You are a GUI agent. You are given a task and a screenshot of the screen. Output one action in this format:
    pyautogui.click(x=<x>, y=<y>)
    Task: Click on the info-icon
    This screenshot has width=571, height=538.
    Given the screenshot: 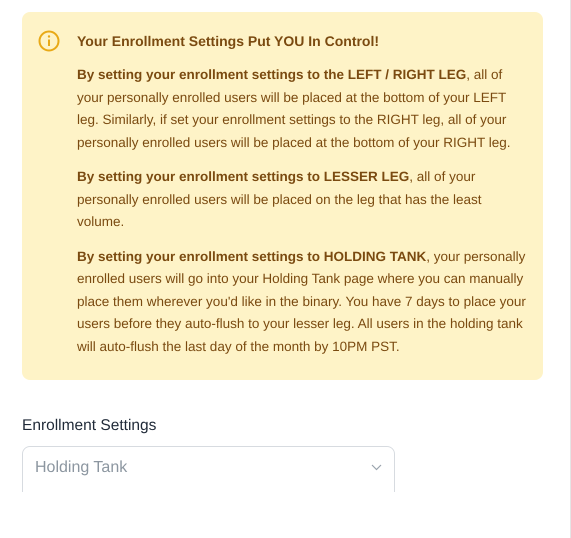 What is the action you would take?
    pyautogui.click(x=49, y=41)
    